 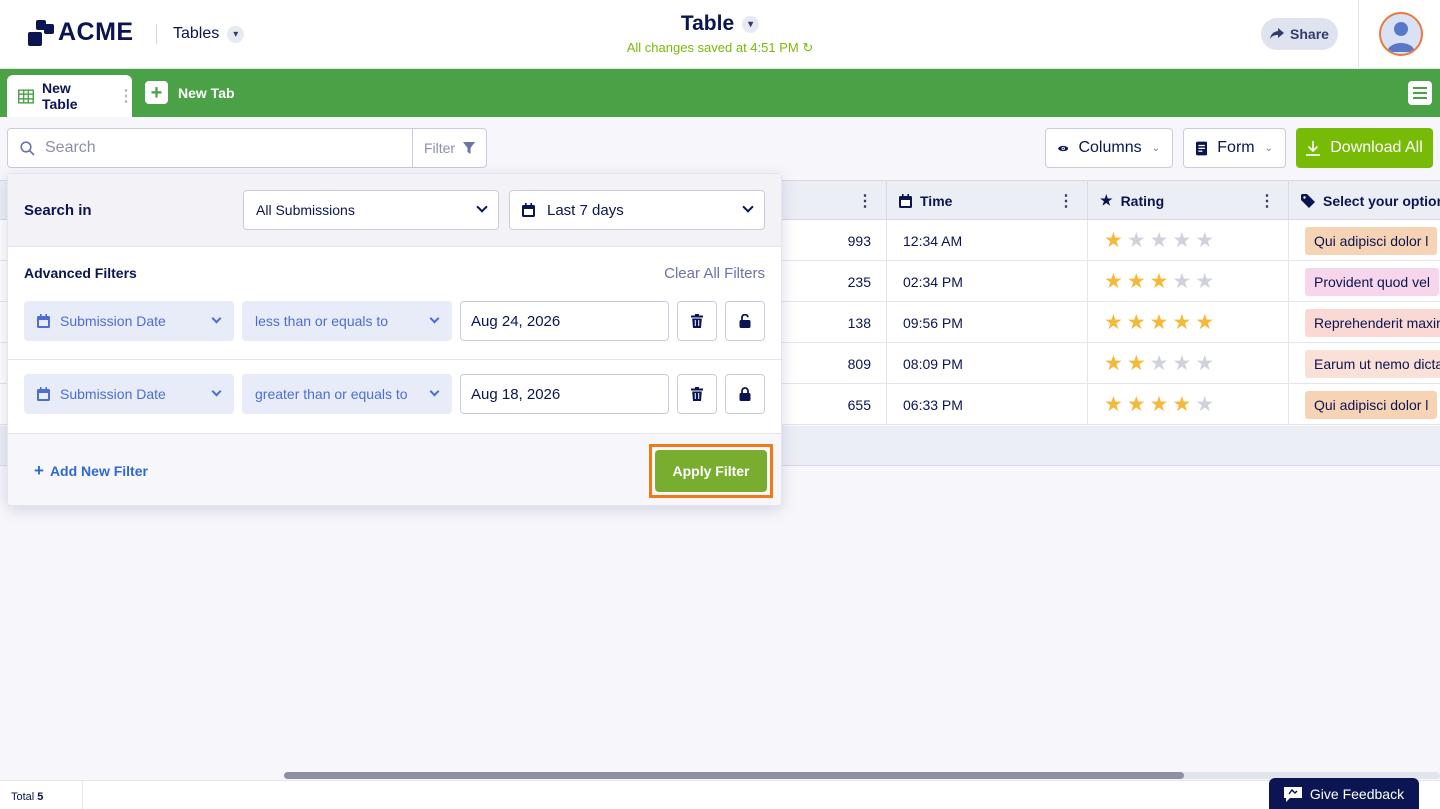 What do you see at coordinates (59, 96) in the screenshot?
I see `tab-label: New Table` at bounding box center [59, 96].